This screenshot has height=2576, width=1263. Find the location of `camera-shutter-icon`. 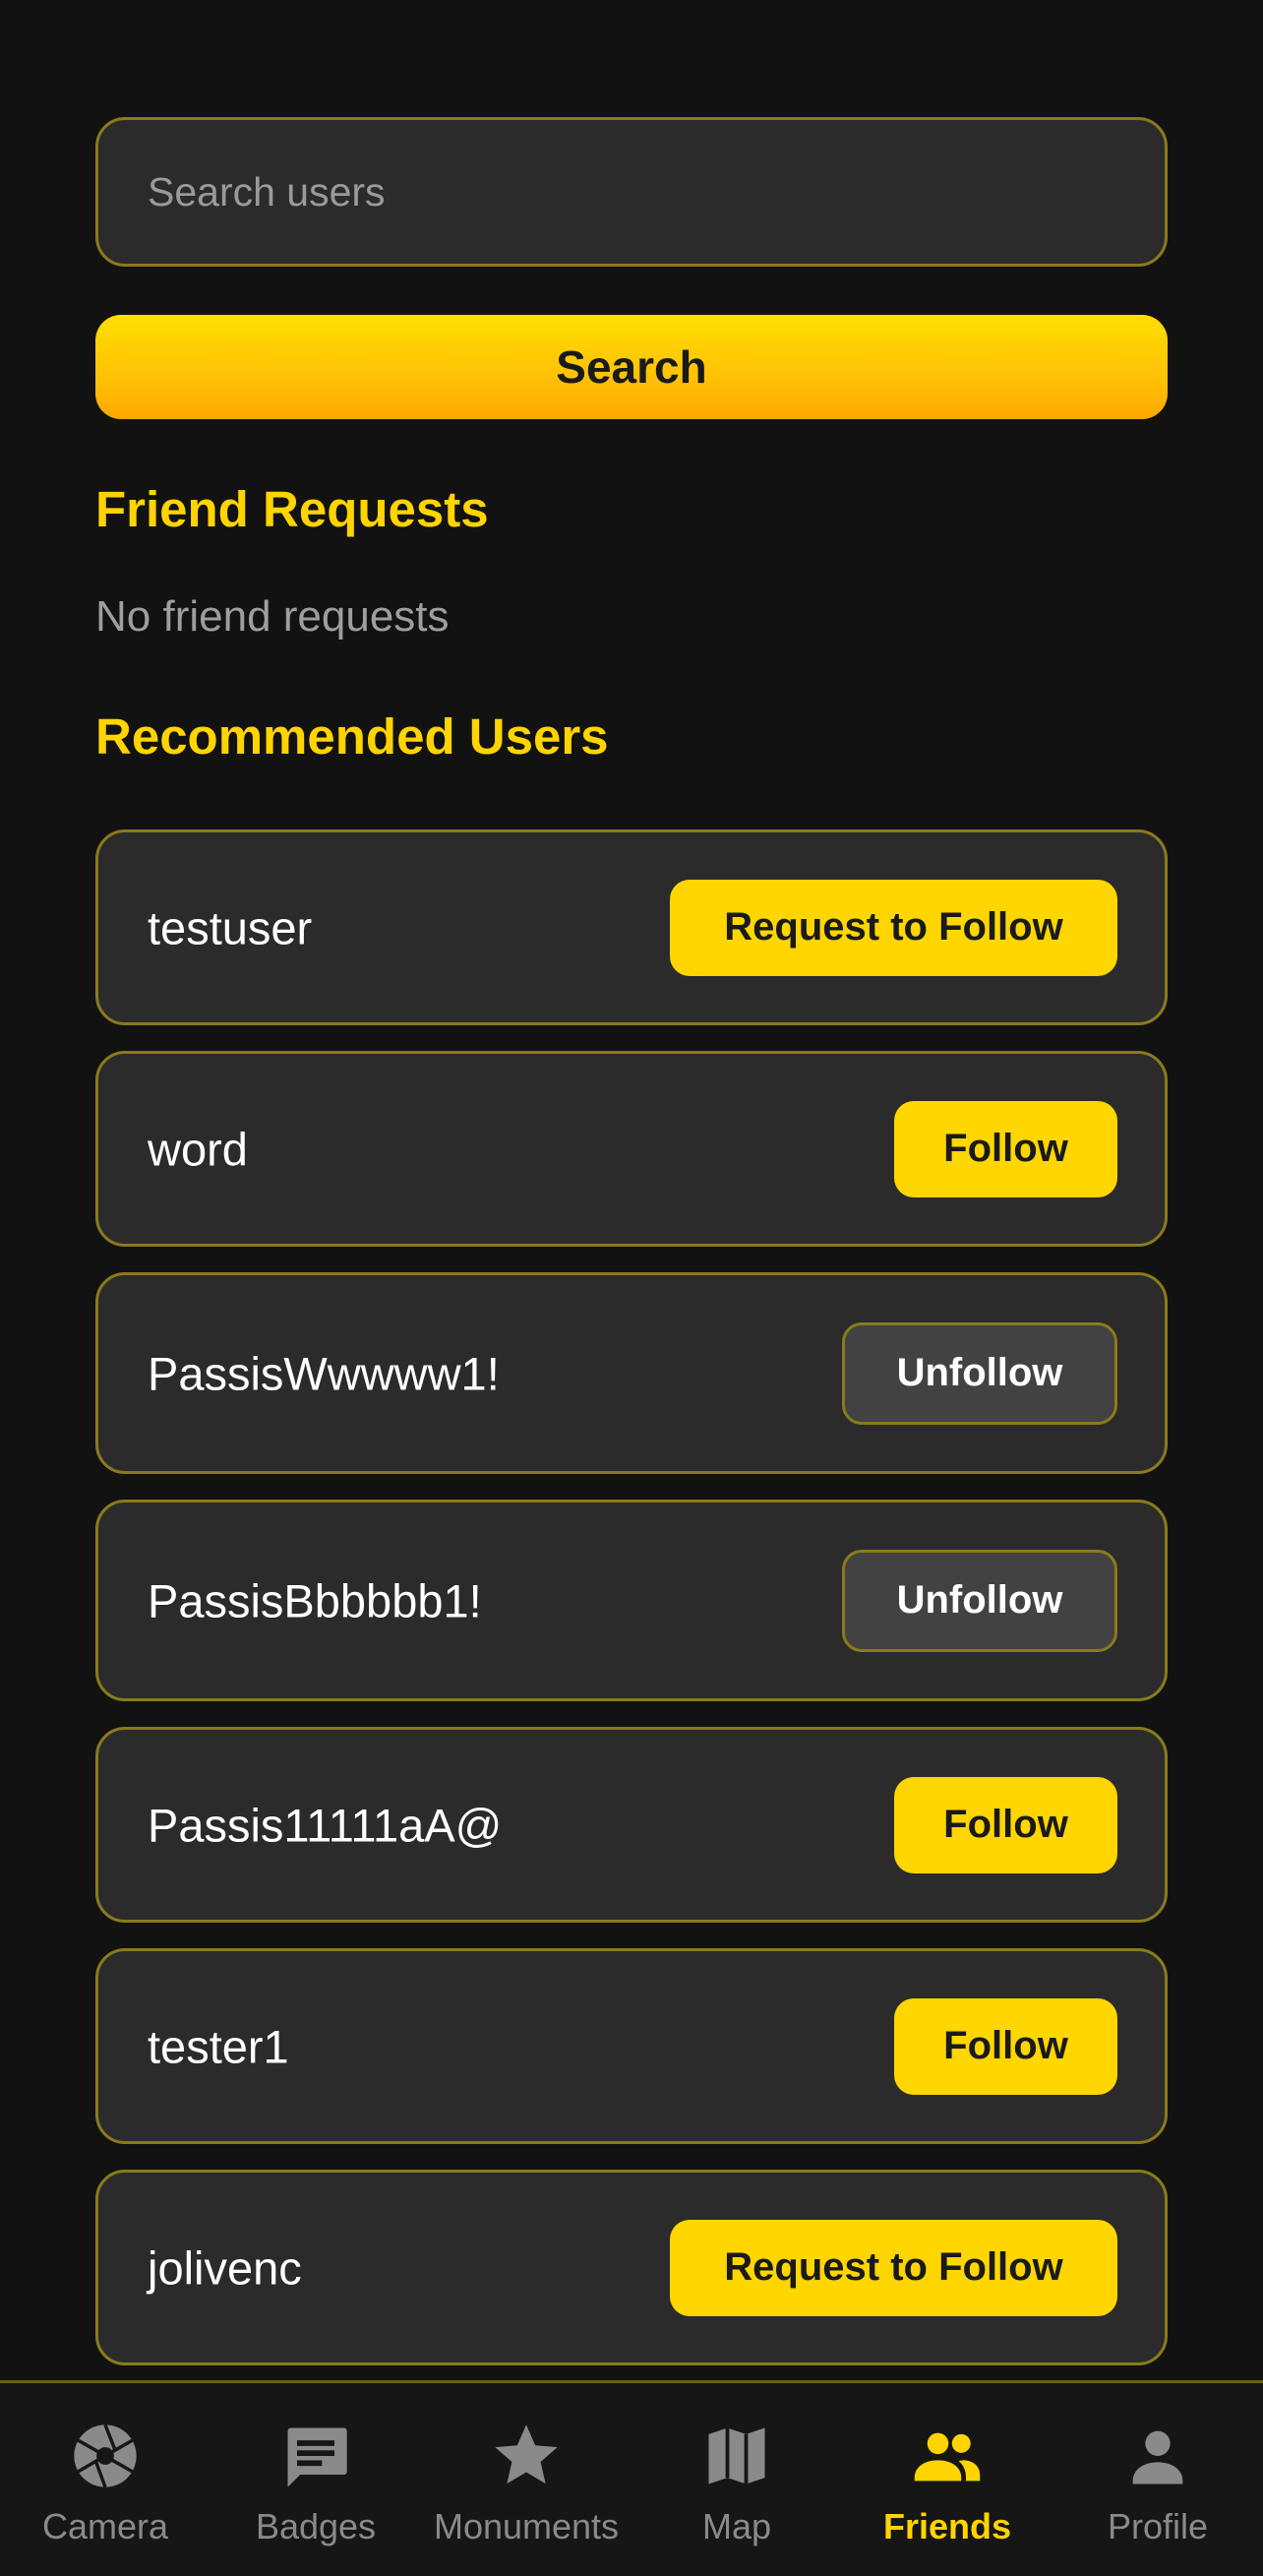

camera-shutter-icon is located at coordinates (106, 2456).